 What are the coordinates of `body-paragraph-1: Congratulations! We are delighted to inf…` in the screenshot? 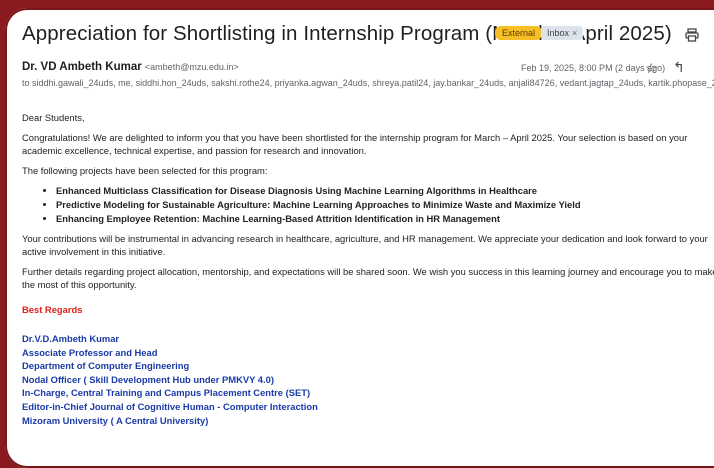 It's located at (355, 144).